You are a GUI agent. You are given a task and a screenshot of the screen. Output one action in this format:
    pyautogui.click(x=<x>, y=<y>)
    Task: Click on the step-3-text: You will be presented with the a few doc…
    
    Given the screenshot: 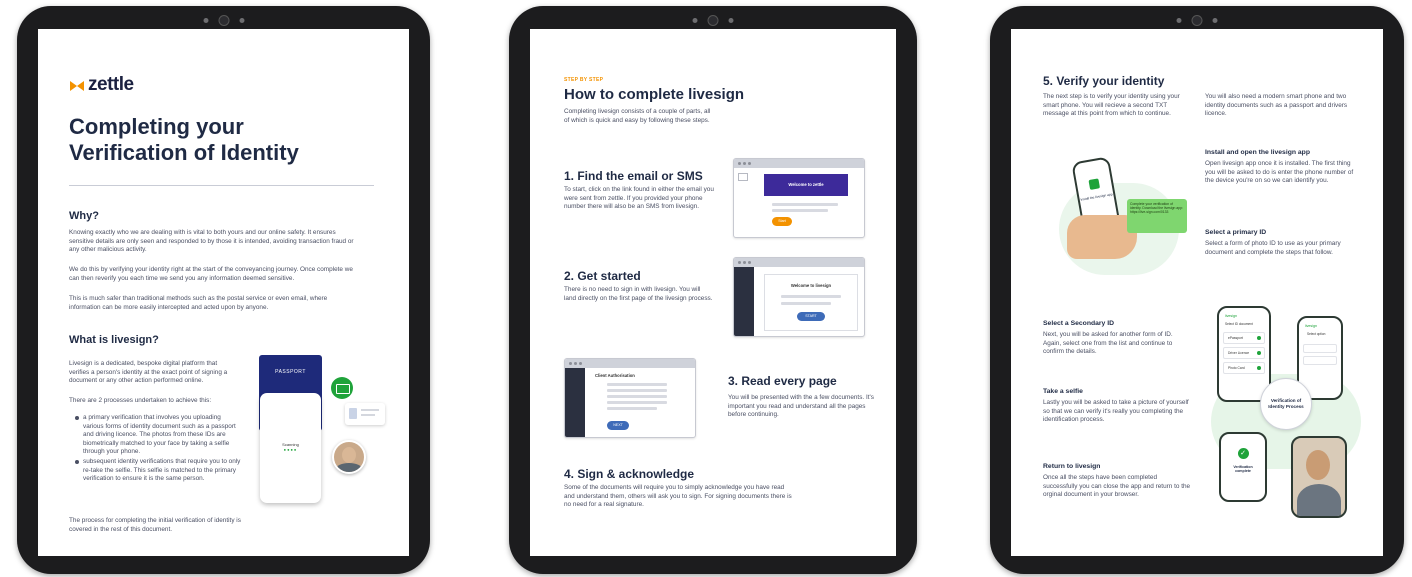 What is the action you would take?
    pyautogui.click(x=801, y=406)
    